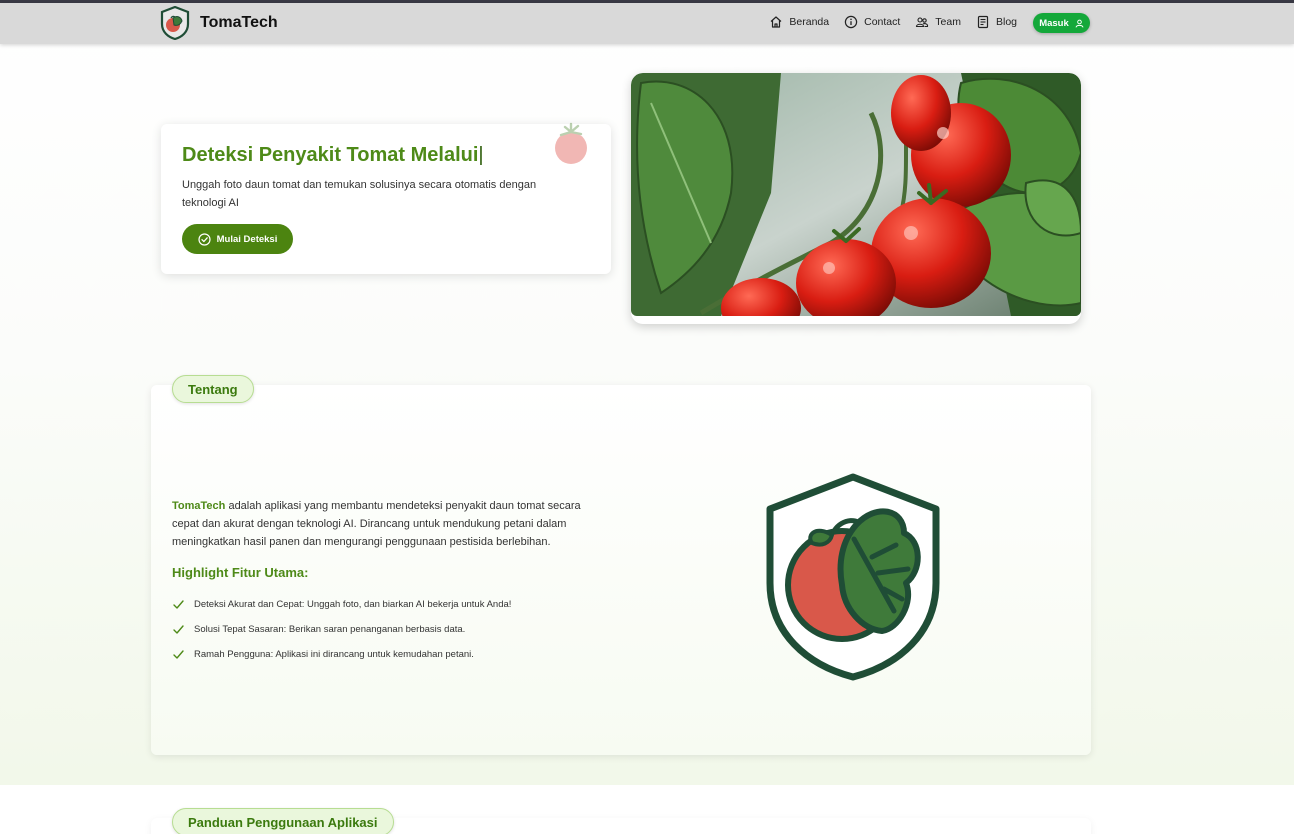  Describe the element at coordinates (283, 821) in the screenshot. I see `guide-pill: Panduan Penggunaan Aplikasi` at that location.